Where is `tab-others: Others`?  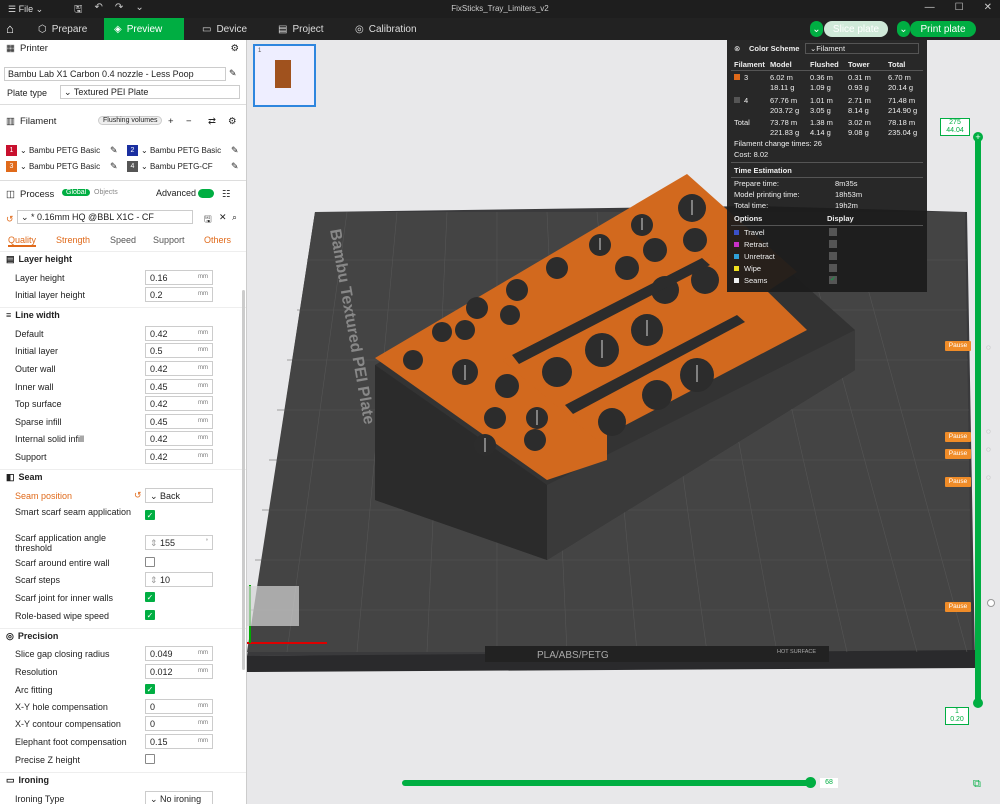 tab-others: Others is located at coordinates (217, 240).